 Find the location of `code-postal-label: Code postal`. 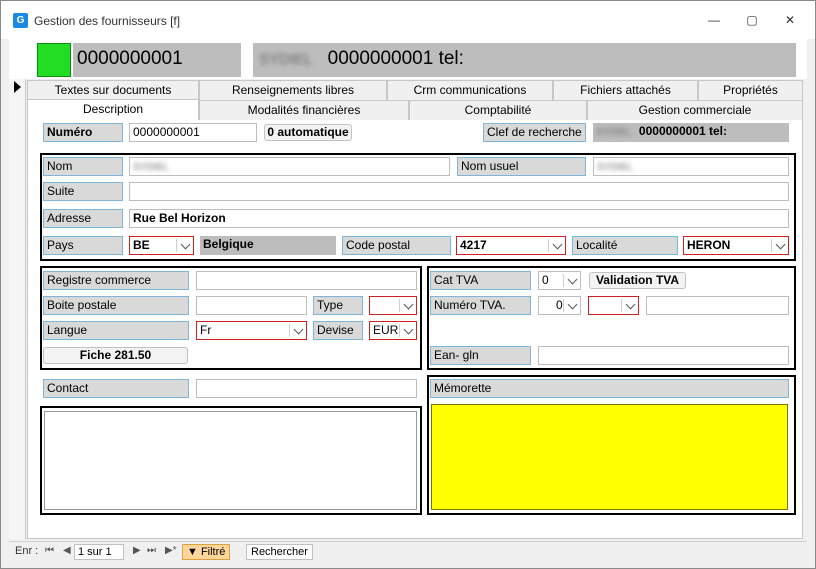

code-postal-label: Code postal is located at coordinates (396, 245).